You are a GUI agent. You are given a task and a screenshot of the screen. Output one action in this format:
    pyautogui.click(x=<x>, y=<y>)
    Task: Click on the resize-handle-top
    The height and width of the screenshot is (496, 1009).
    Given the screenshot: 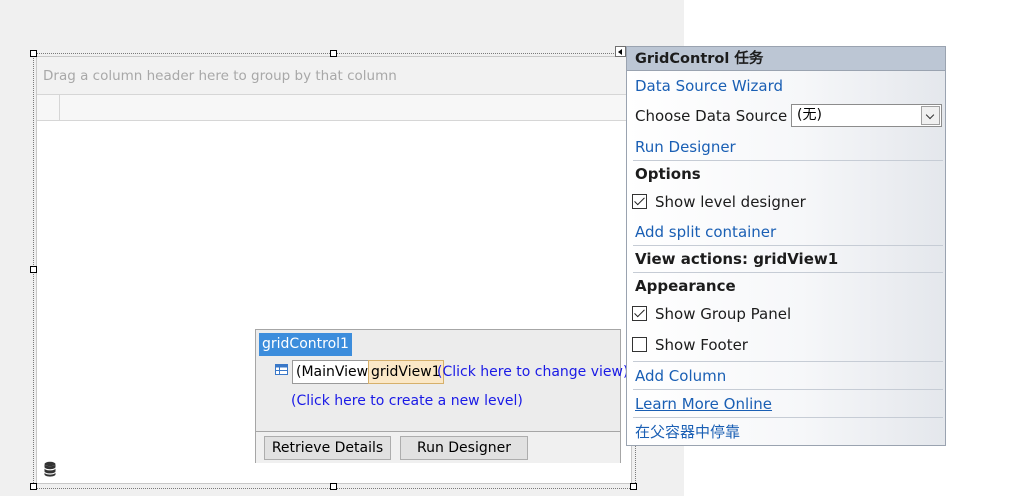 What is the action you would take?
    pyautogui.click(x=333, y=53)
    